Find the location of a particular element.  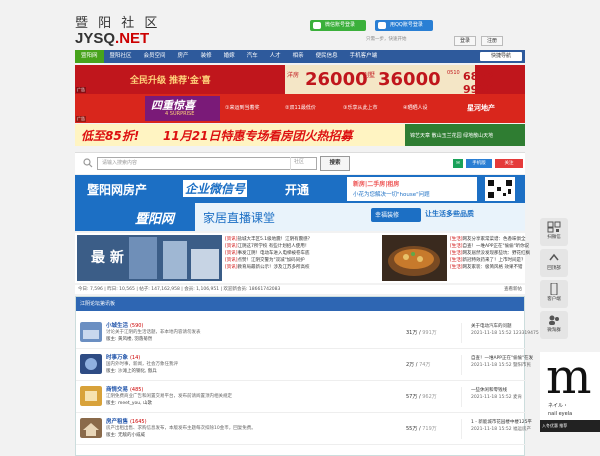

ad3-headline: 11月21日特惠专场看房团火热招募 is located at coordinates (258, 136).